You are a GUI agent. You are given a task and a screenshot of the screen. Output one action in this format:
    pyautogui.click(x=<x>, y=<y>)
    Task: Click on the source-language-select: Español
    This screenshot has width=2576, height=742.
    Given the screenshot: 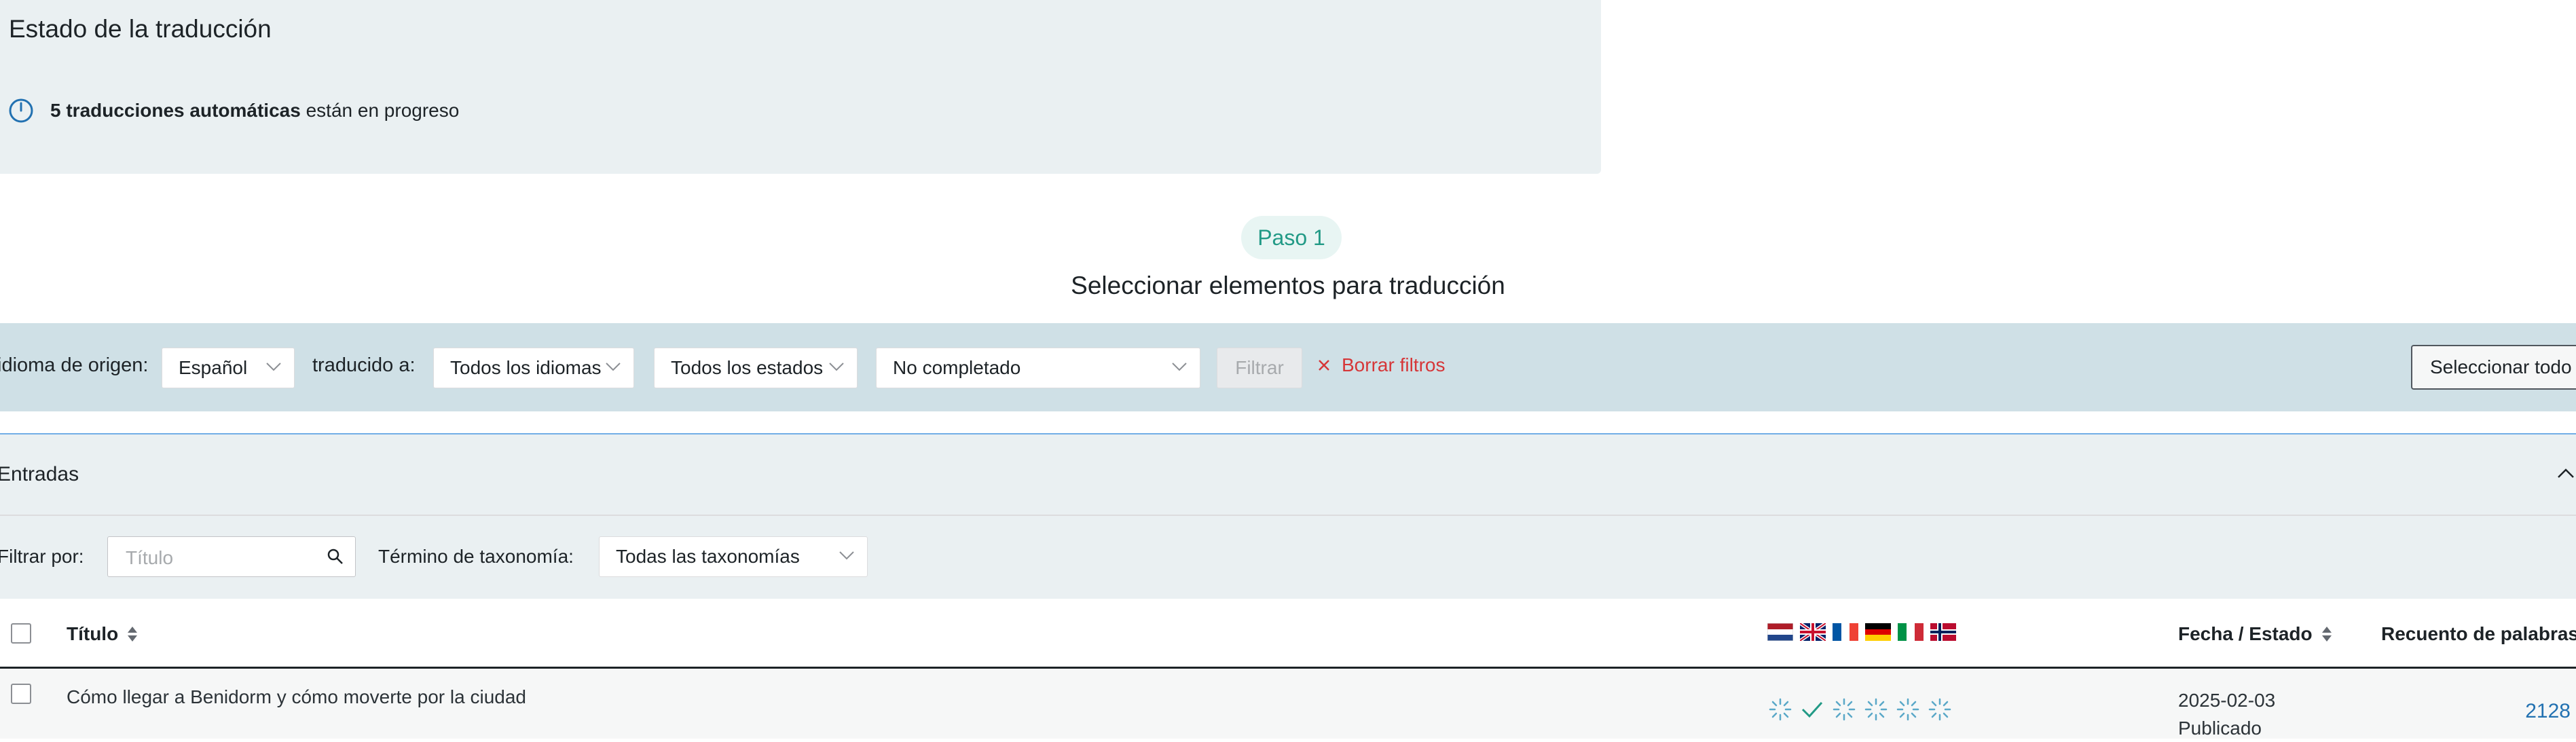 What is the action you would take?
    pyautogui.click(x=228, y=368)
    